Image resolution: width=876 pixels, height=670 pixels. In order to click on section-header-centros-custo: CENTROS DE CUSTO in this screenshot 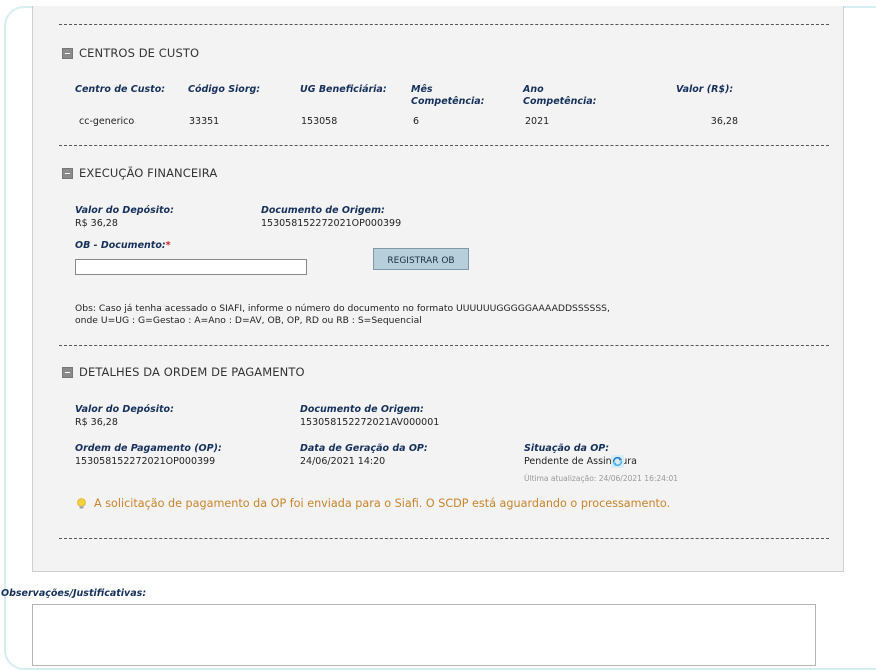, I will do `click(130, 53)`.